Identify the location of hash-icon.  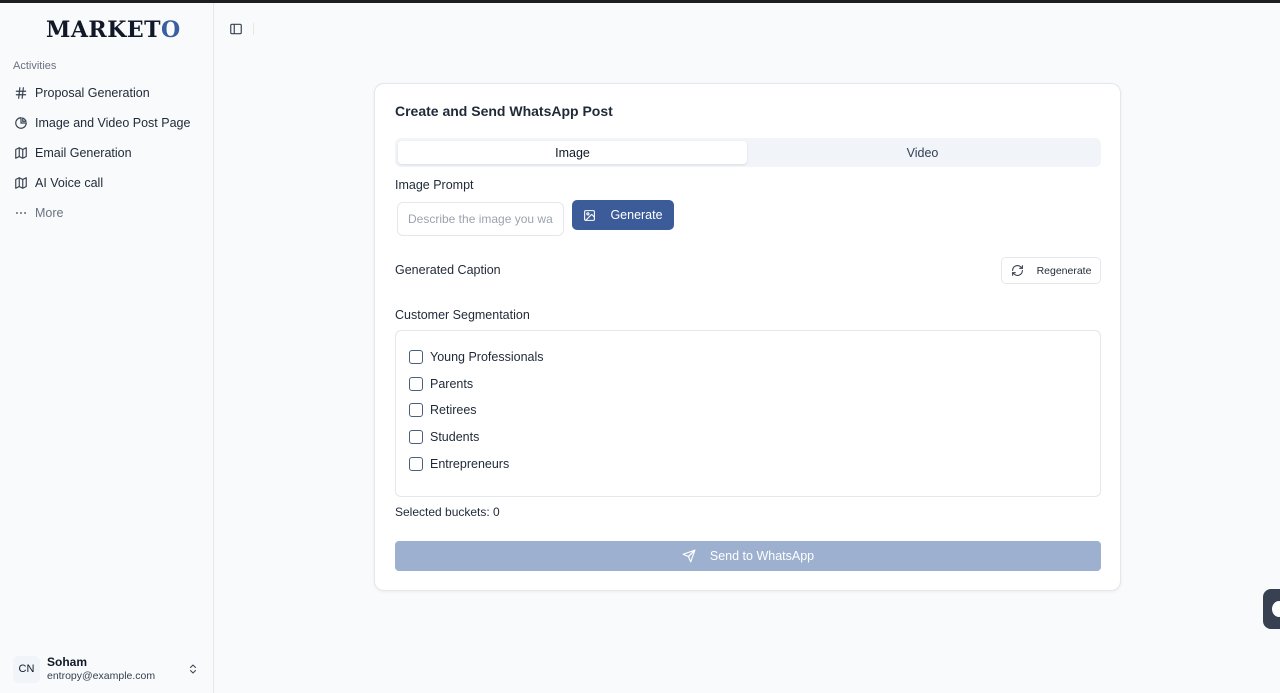
(21, 93).